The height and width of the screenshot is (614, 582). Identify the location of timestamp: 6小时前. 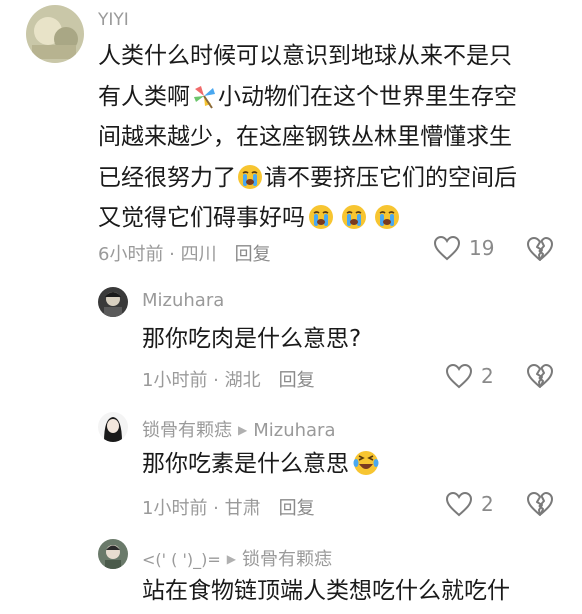
(131, 254).